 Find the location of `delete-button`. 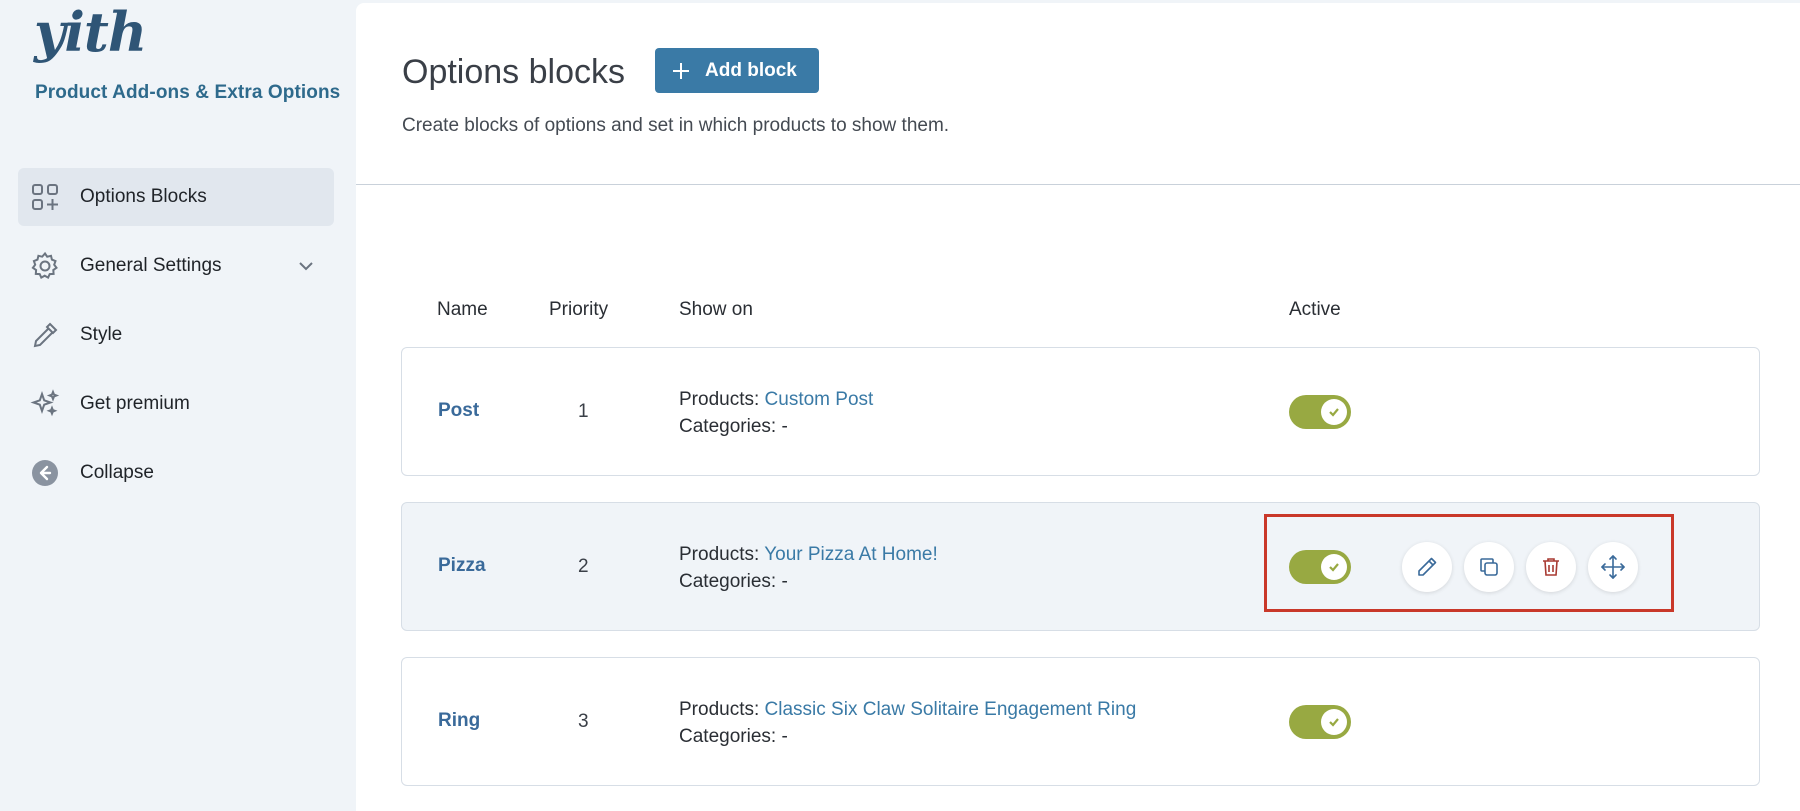

delete-button is located at coordinates (1551, 567).